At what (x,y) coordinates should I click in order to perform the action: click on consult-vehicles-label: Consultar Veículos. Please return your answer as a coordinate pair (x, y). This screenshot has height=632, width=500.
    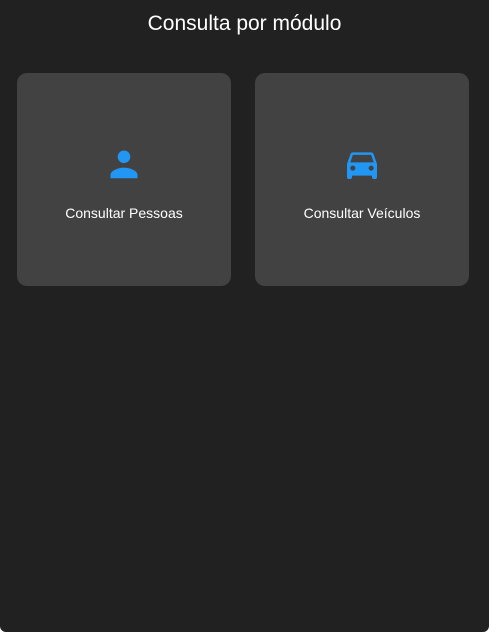
    Looking at the image, I should click on (362, 213).